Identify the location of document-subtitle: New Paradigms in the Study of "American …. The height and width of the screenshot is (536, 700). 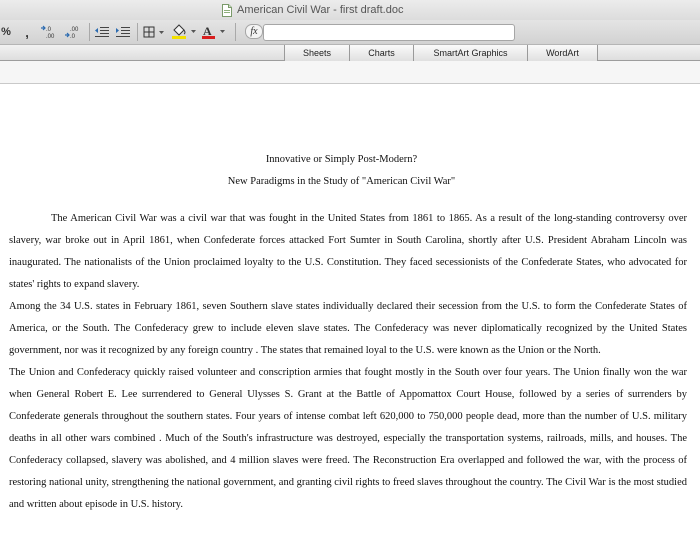
(341, 181).